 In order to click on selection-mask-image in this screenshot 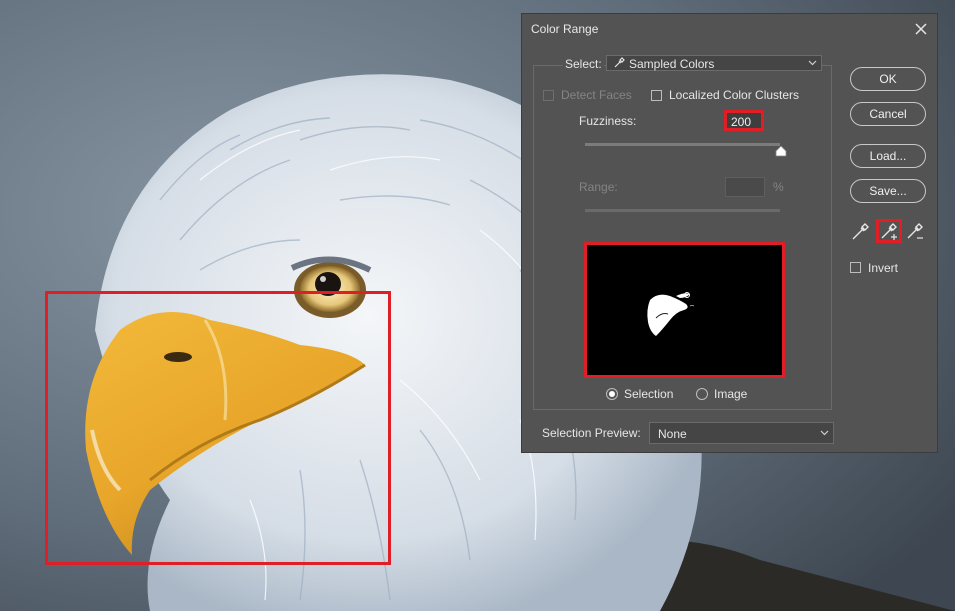, I will do `click(684, 310)`.